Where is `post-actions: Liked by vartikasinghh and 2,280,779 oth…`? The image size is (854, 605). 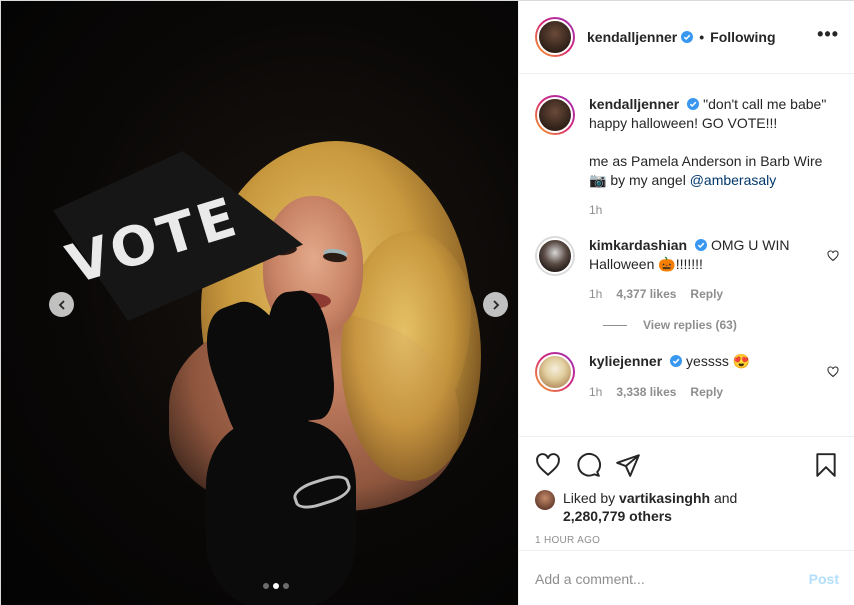
post-actions: Liked by vartikasinghh and 2,280,779 oth… is located at coordinates (686, 491).